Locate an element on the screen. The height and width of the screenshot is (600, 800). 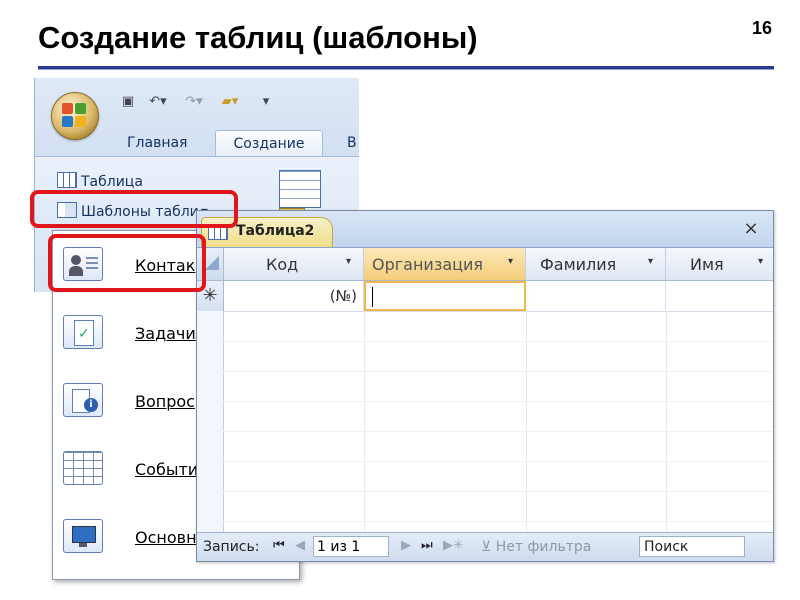
record-position-field: 1 из 1 is located at coordinates (351, 546).